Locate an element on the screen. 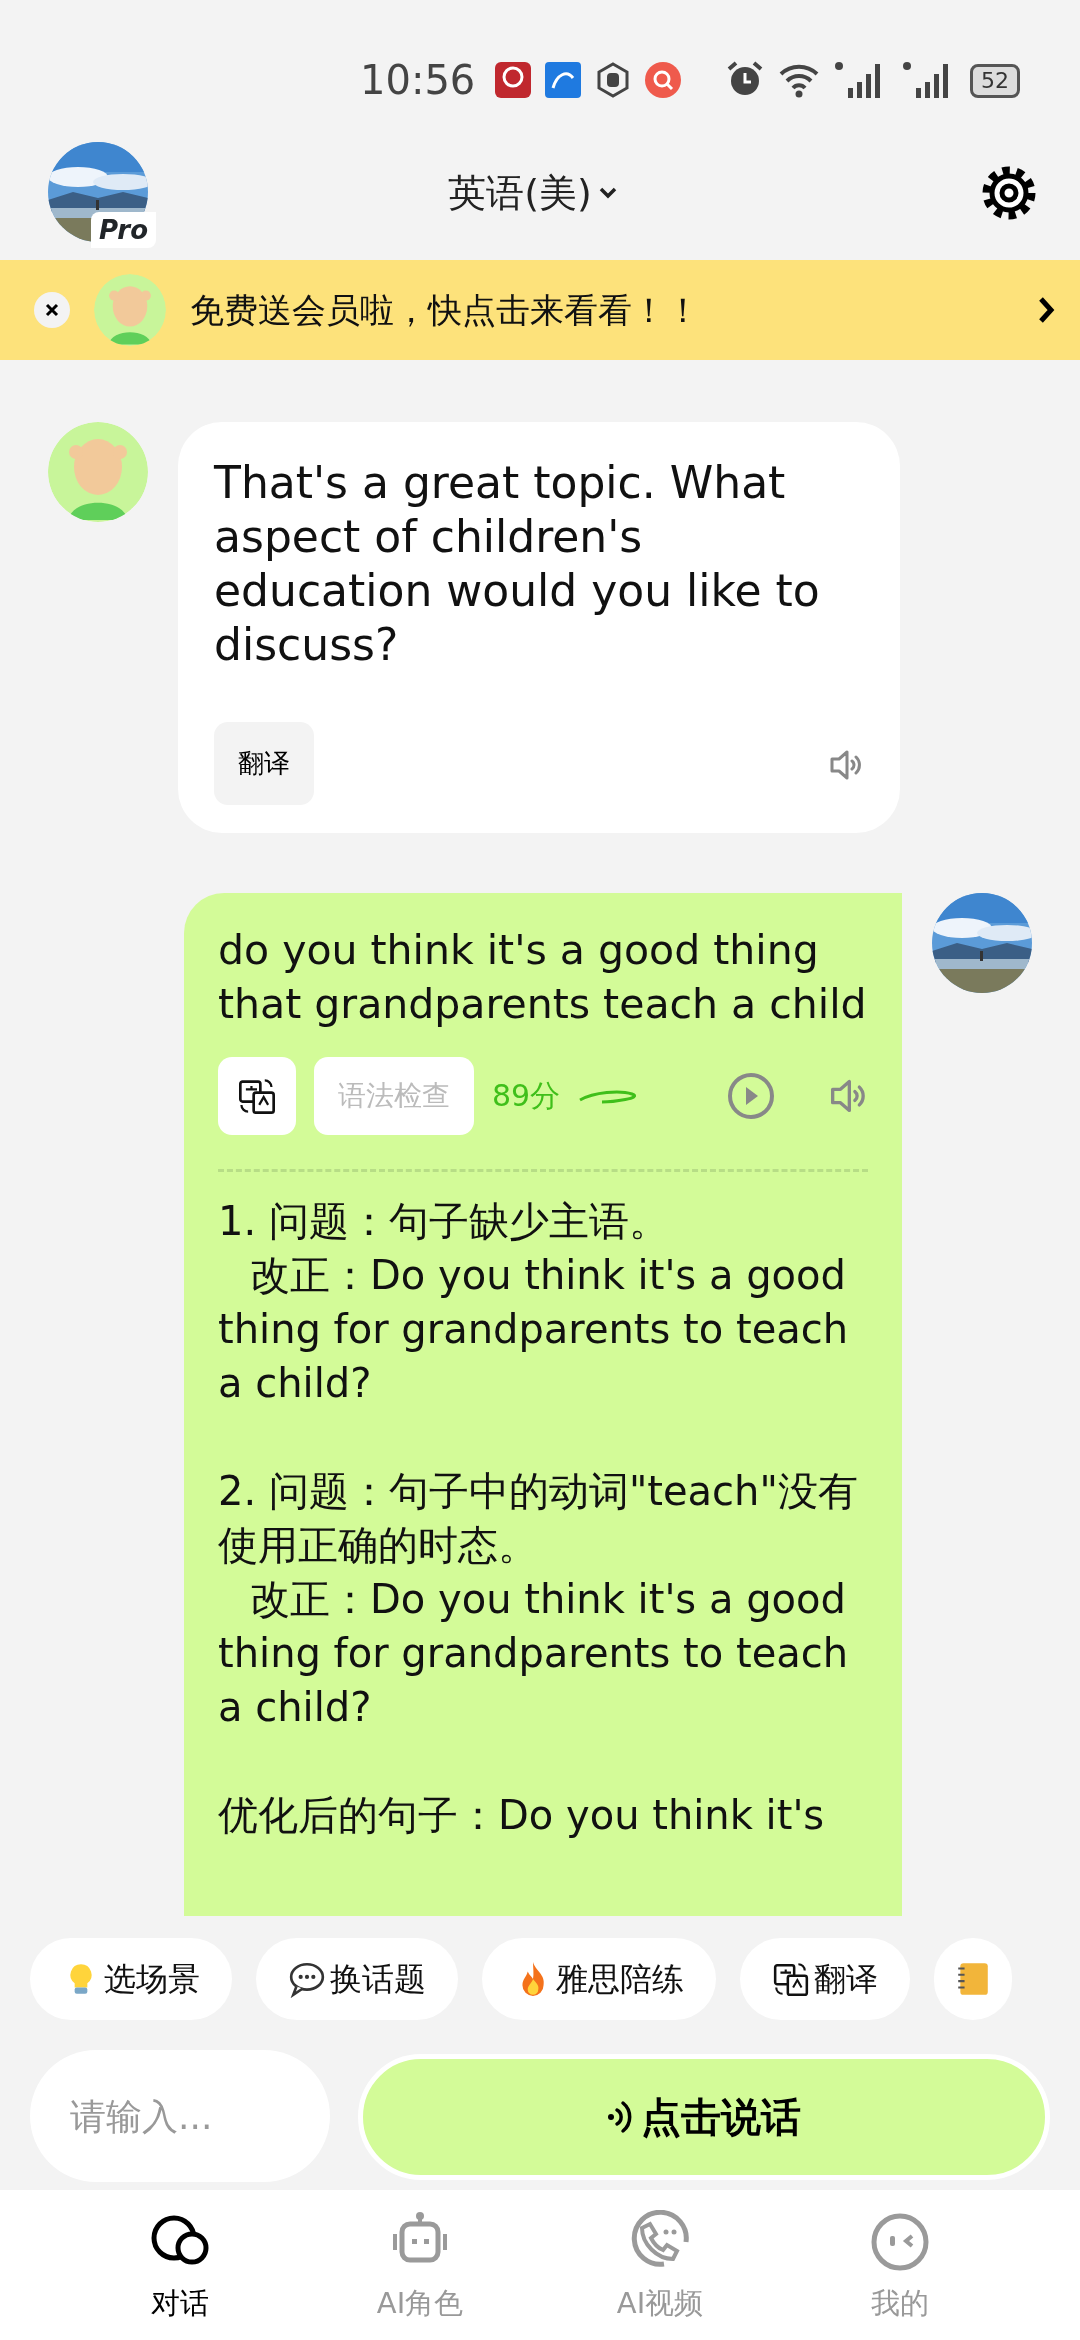 Image resolution: width=1080 pixels, height=2340 pixels. play-icon is located at coordinates (751, 1096).